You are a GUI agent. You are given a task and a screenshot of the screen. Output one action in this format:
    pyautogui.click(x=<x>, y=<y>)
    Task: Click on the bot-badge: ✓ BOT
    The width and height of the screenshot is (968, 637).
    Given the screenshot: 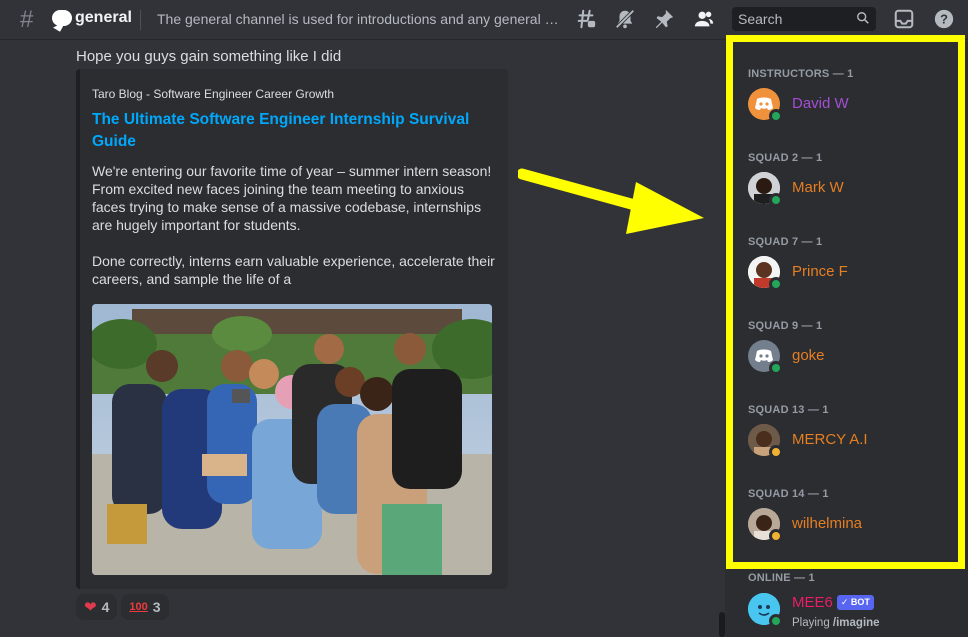 What is the action you would take?
    pyautogui.click(x=855, y=602)
    